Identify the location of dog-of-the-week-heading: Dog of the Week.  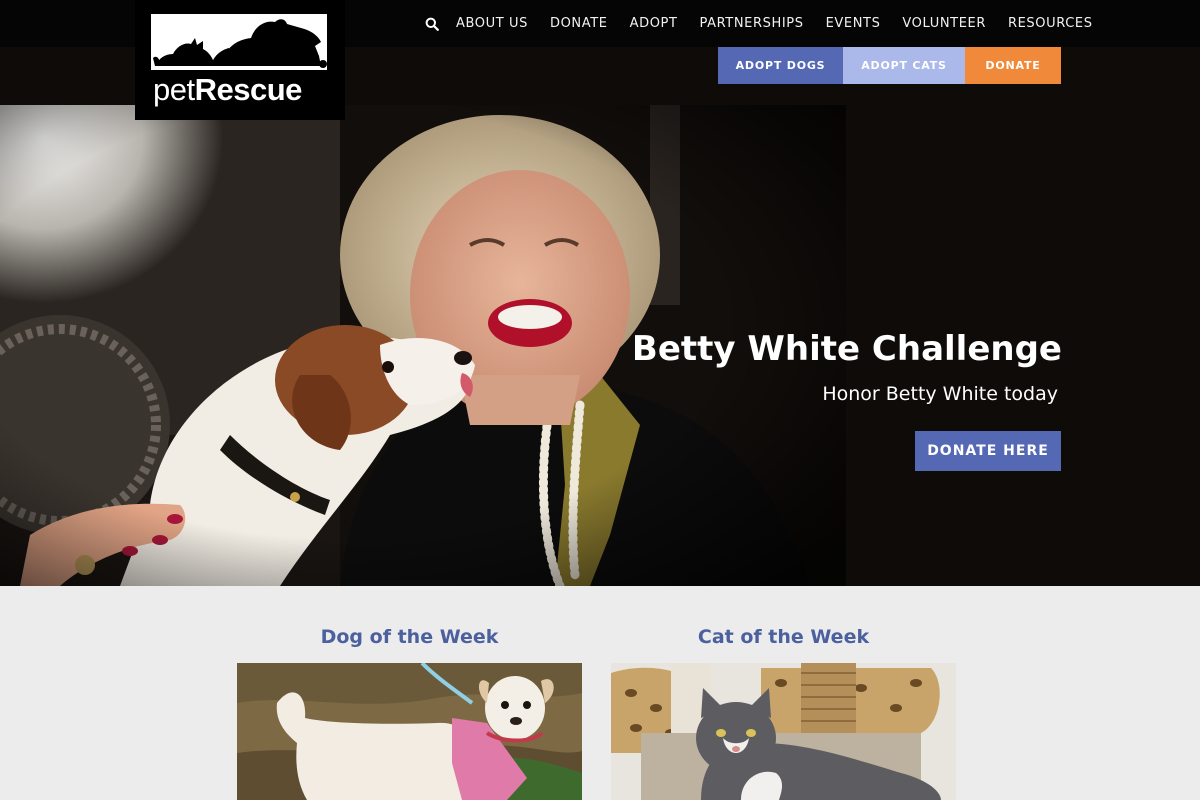
(409, 637).